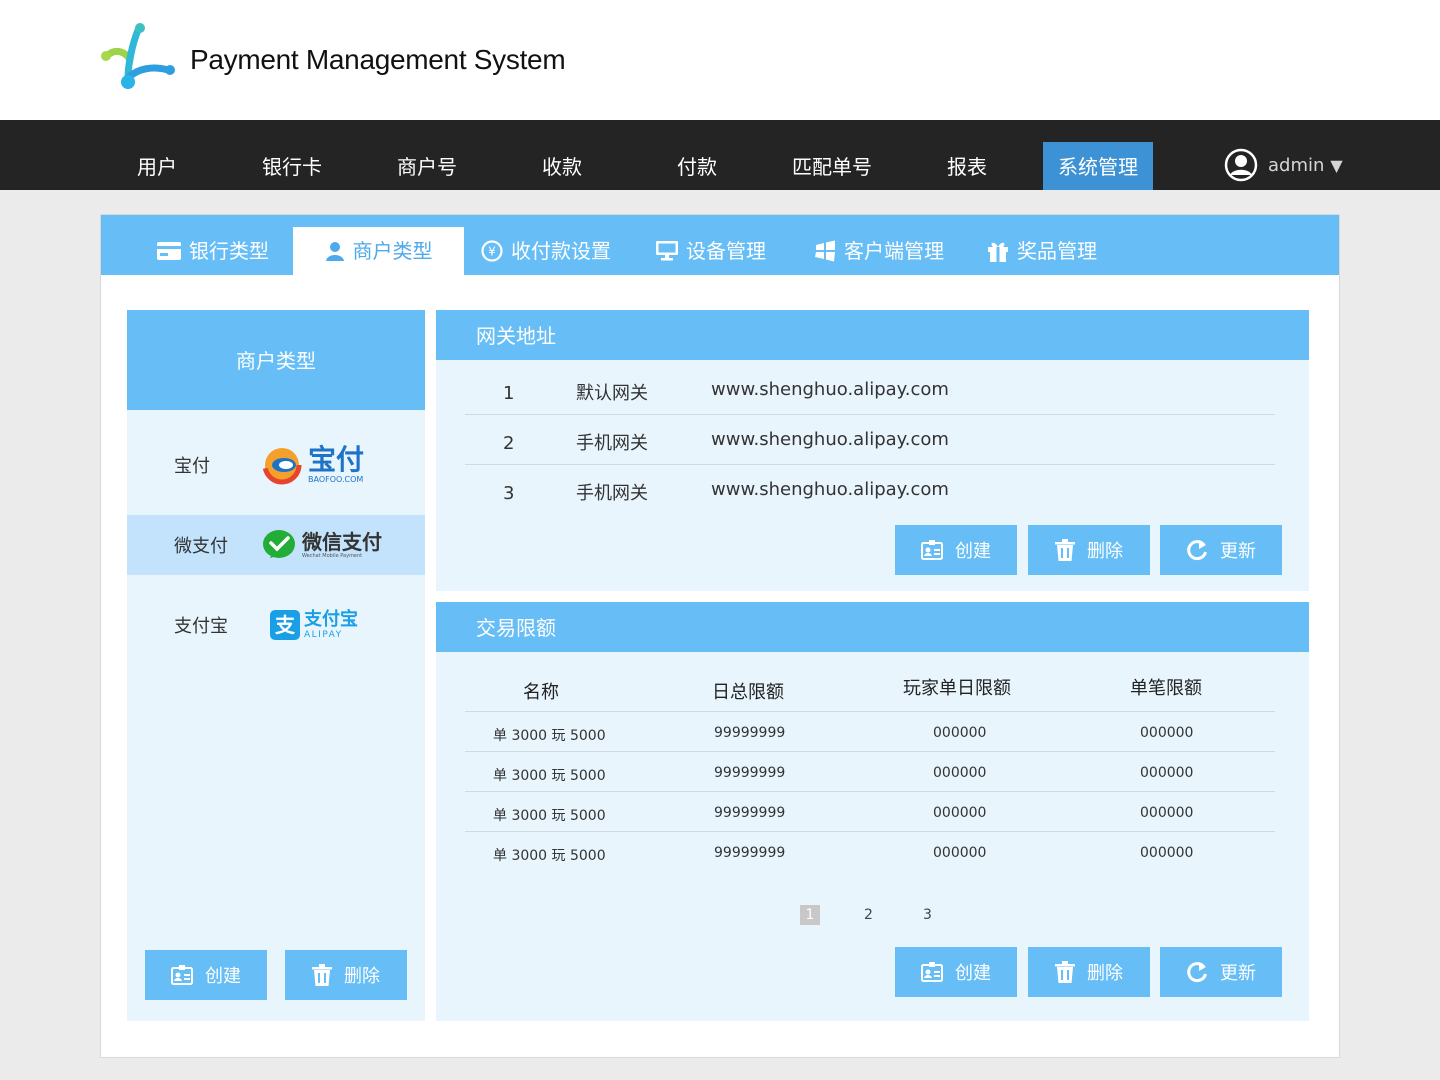 The image size is (1440, 1080). Describe the element at coordinates (1089, 550) in the screenshot. I see `gateway-delete-button: 删除` at that location.